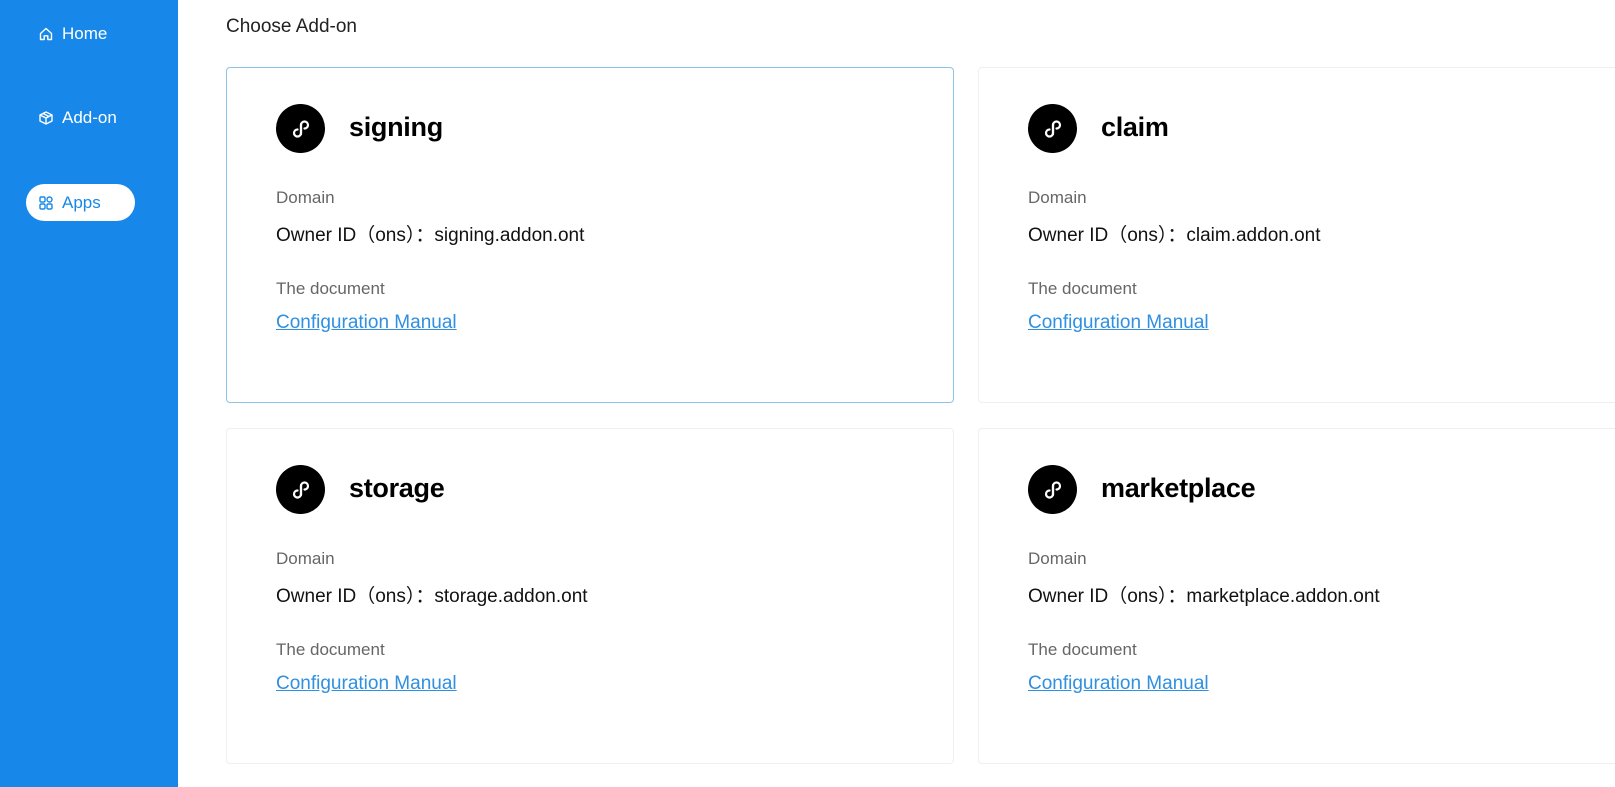 This screenshot has height=787, width=1615. I want to click on owner-id: Owner ID（ons）：signing.addon.ont, so click(430, 233).